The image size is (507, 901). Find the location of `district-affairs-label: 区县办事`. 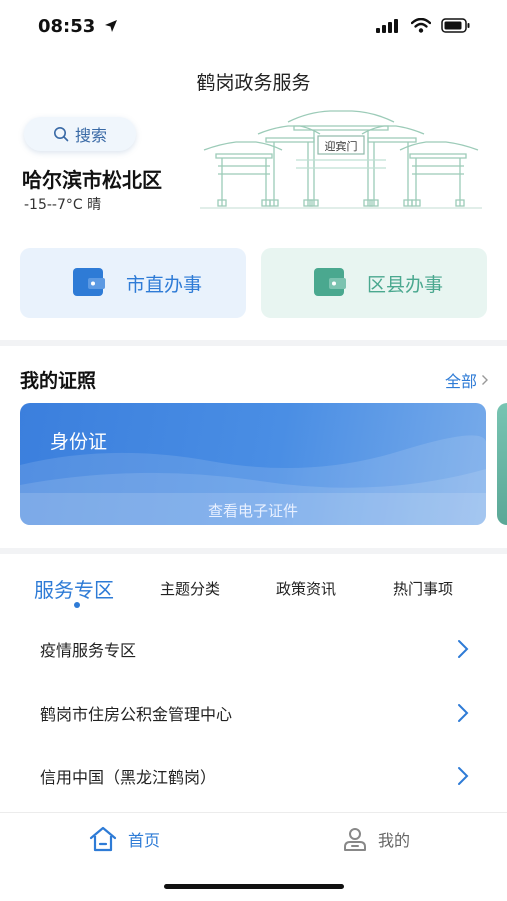

district-affairs-label: 区县办事 is located at coordinates (405, 284).